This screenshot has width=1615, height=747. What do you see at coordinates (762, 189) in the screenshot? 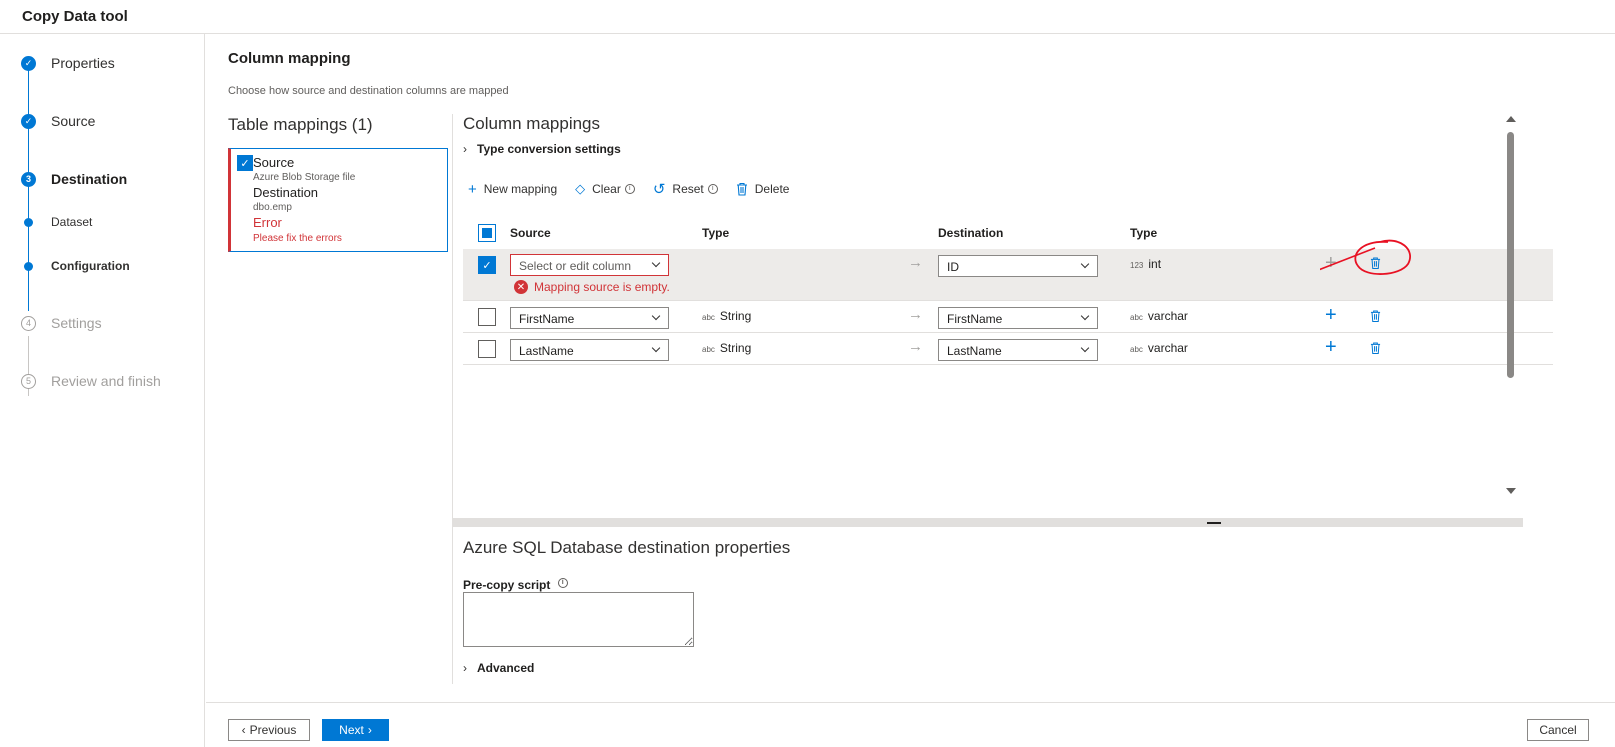
I see `delete-button: Delete` at bounding box center [762, 189].